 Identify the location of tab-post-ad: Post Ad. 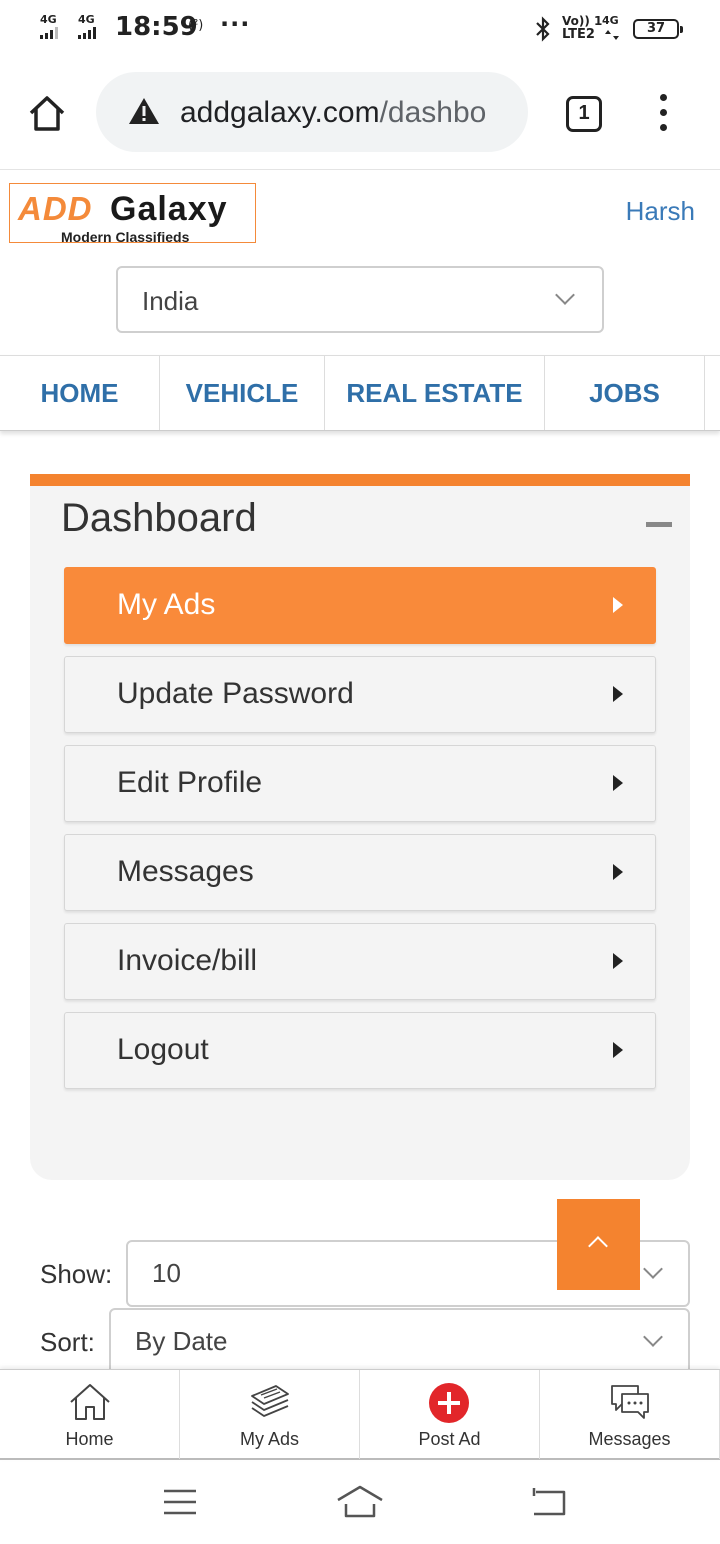
(450, 1414).